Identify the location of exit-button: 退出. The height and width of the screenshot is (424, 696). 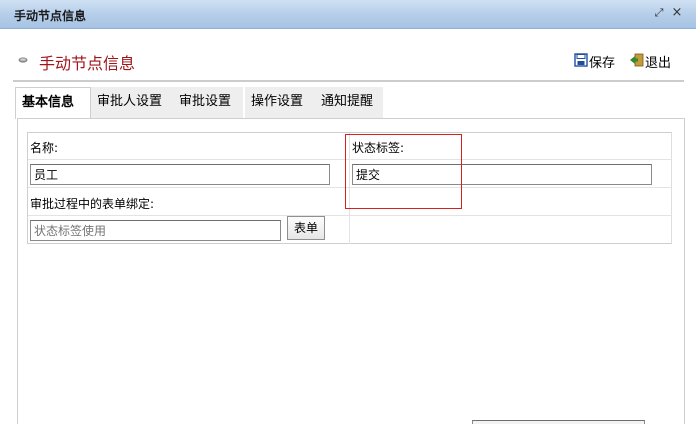
(653, 61).